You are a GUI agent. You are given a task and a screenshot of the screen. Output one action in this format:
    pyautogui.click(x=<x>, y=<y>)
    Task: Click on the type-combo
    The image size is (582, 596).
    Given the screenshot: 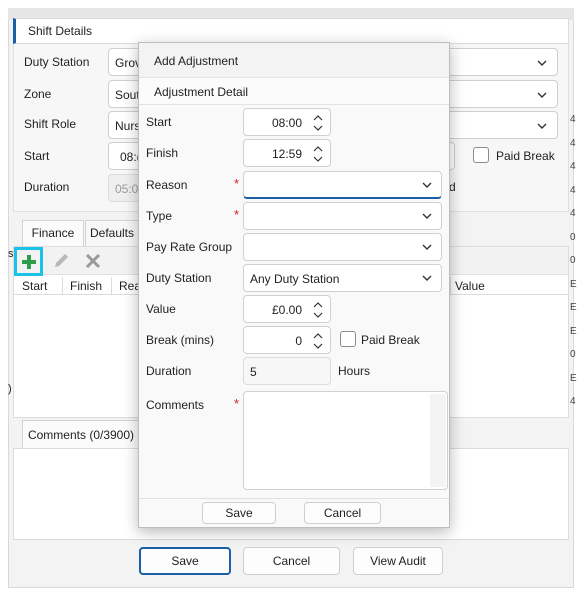 What is the action you would take?
    pyautogui.click(x=342, y=216)
    